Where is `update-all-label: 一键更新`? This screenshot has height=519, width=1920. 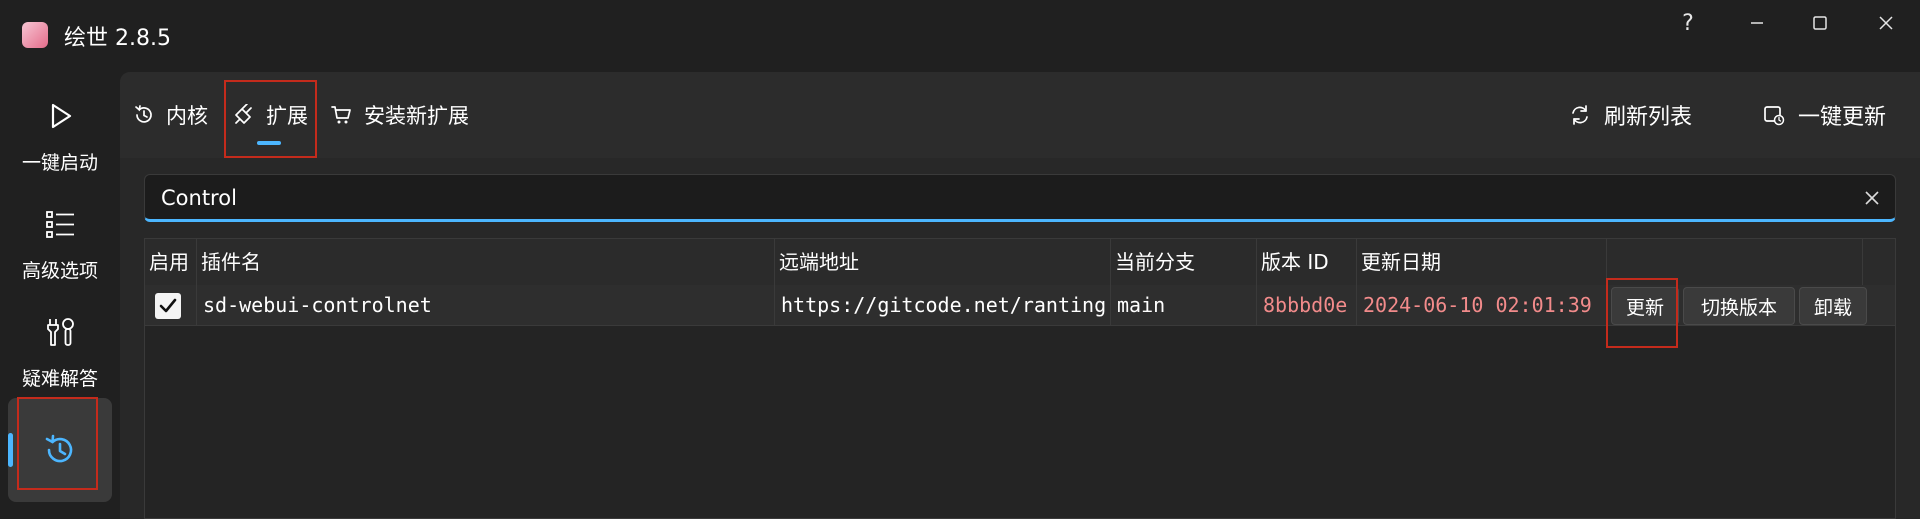 update-all-label: 一键更新 is located at coordinates (1842, 117).